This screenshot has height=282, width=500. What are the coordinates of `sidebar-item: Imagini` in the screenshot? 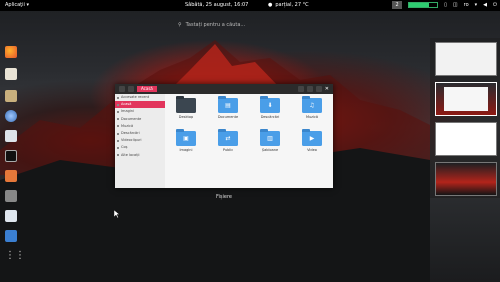 It's located at (140, 111).